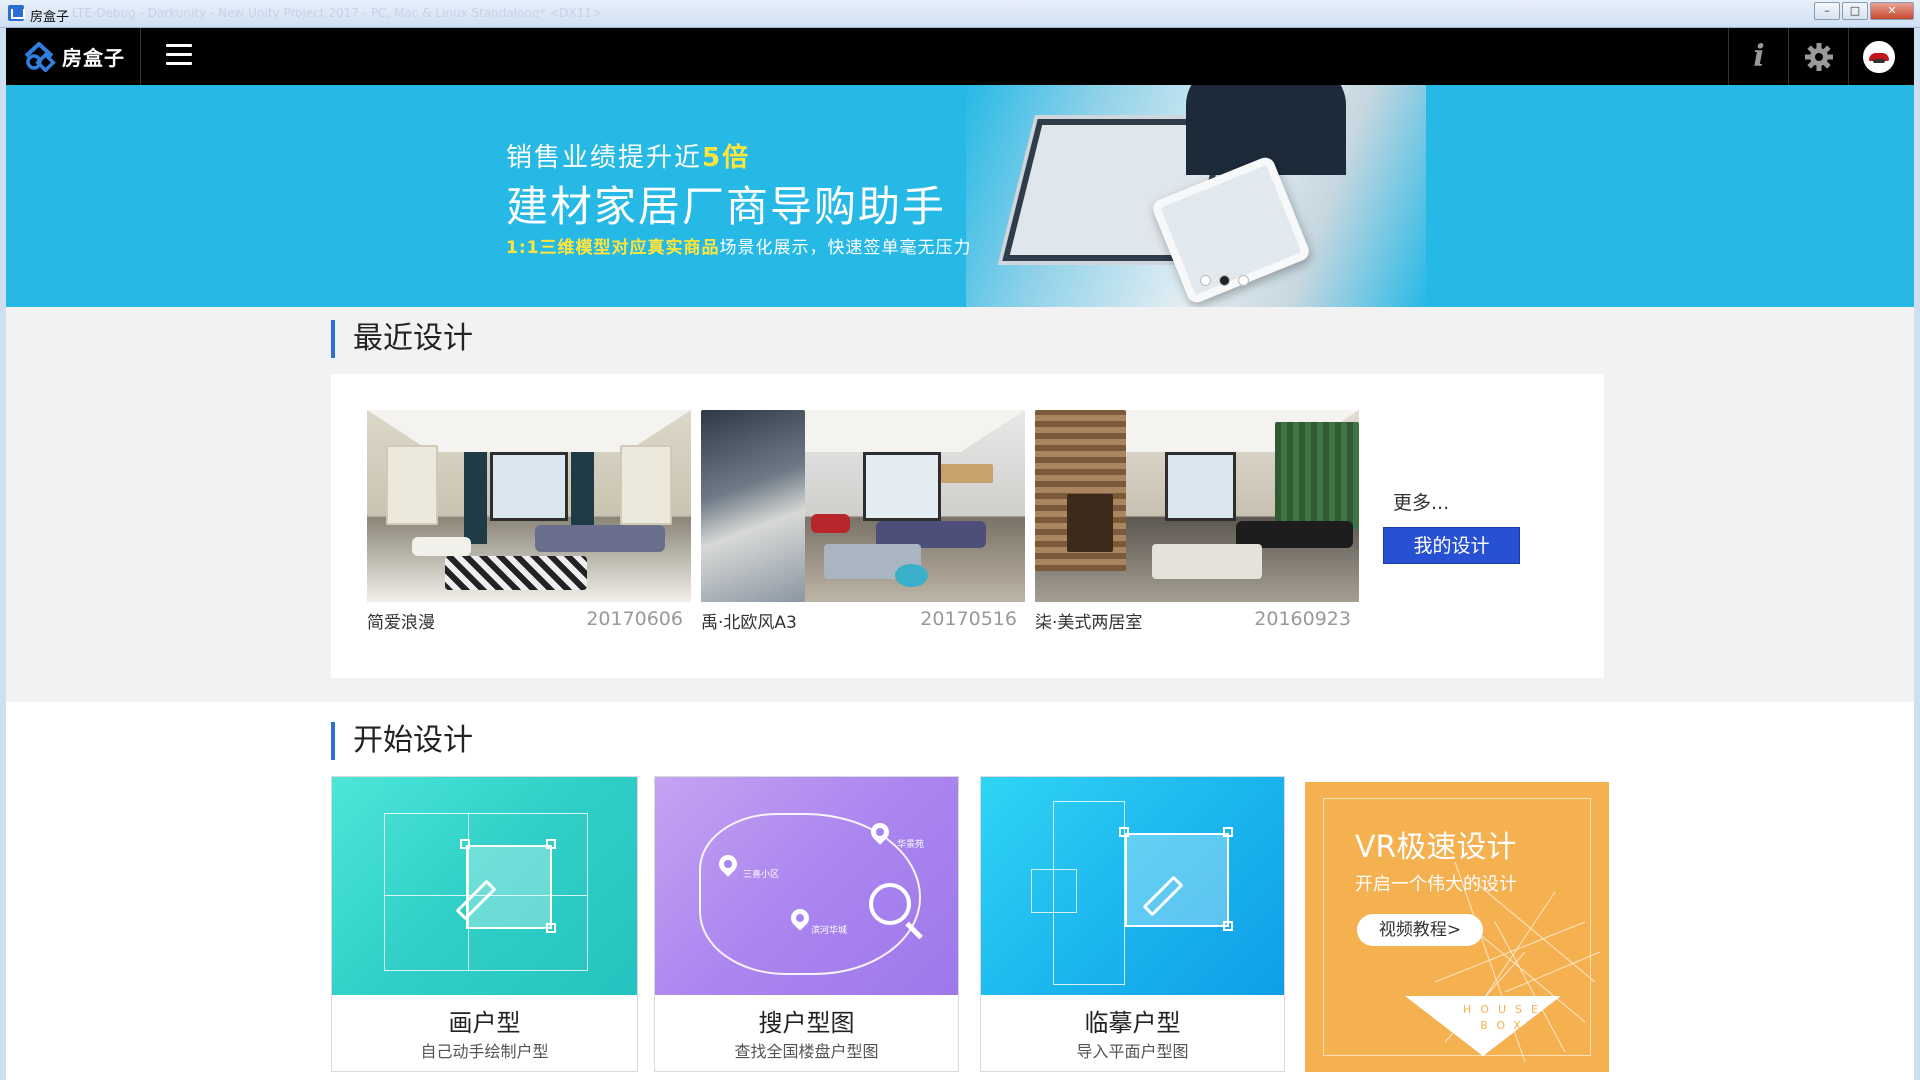 The height and width of the screenshot is (1080, 1920). I want to click on search-floorplan-card: 华景苑 三喜小区 滨河华城 搜户型图 查找全国楼盘户型图, so click(806, 924).